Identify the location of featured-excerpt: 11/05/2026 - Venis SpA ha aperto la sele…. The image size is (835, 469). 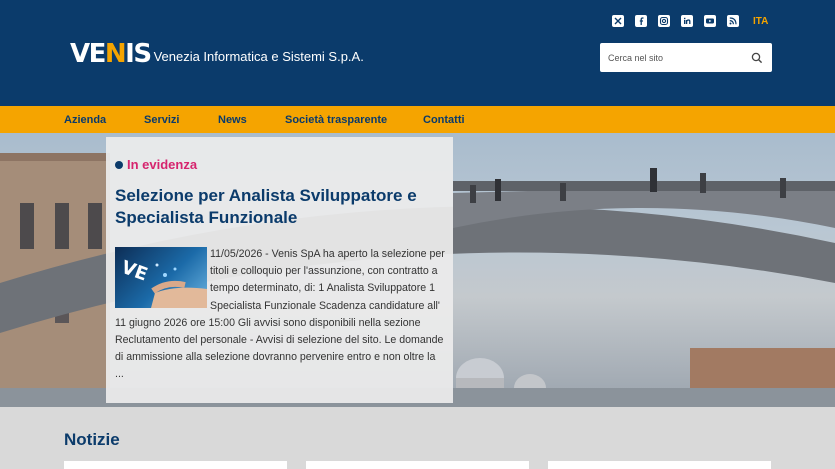
(280, 314).